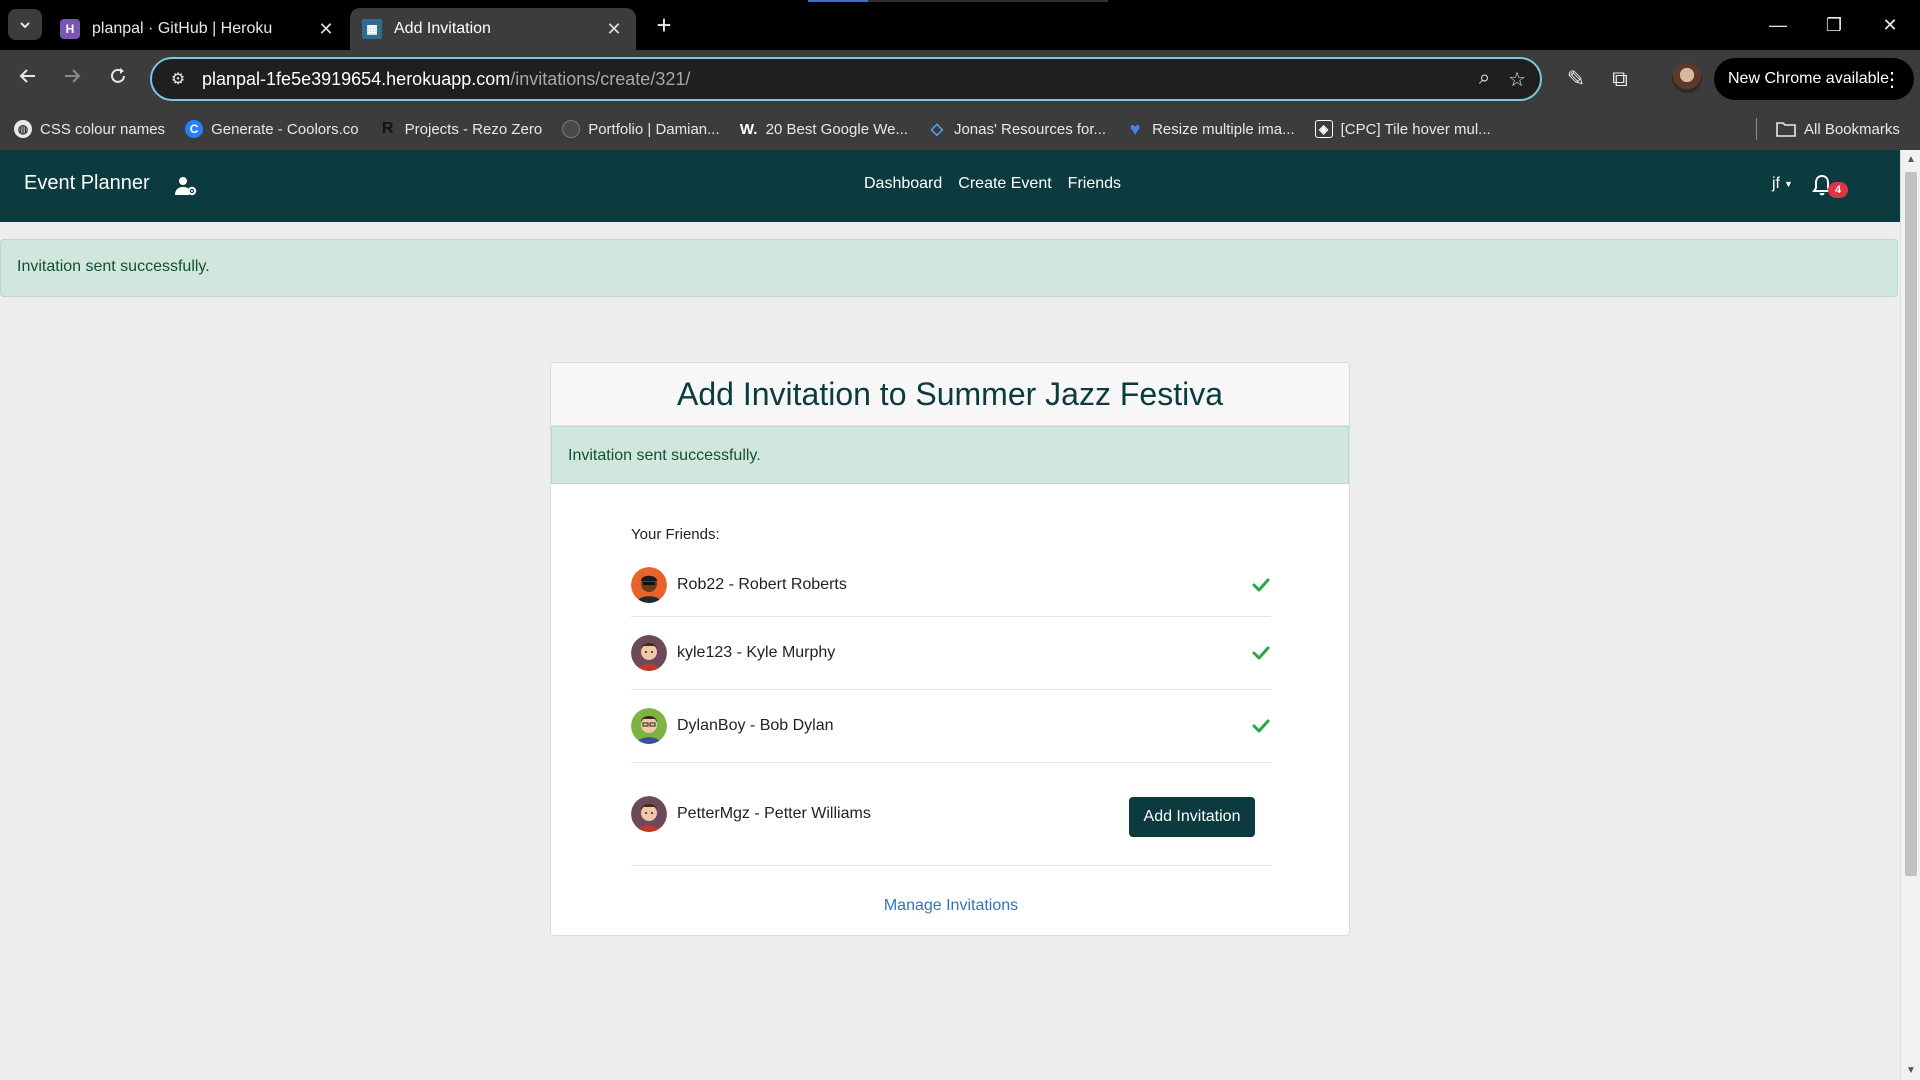 This screenshot has height=1080, width=1920. Describe the element at coordinates (1782, 184) in the screenshot. I see `user-dropdown: jf ▼` at that location.